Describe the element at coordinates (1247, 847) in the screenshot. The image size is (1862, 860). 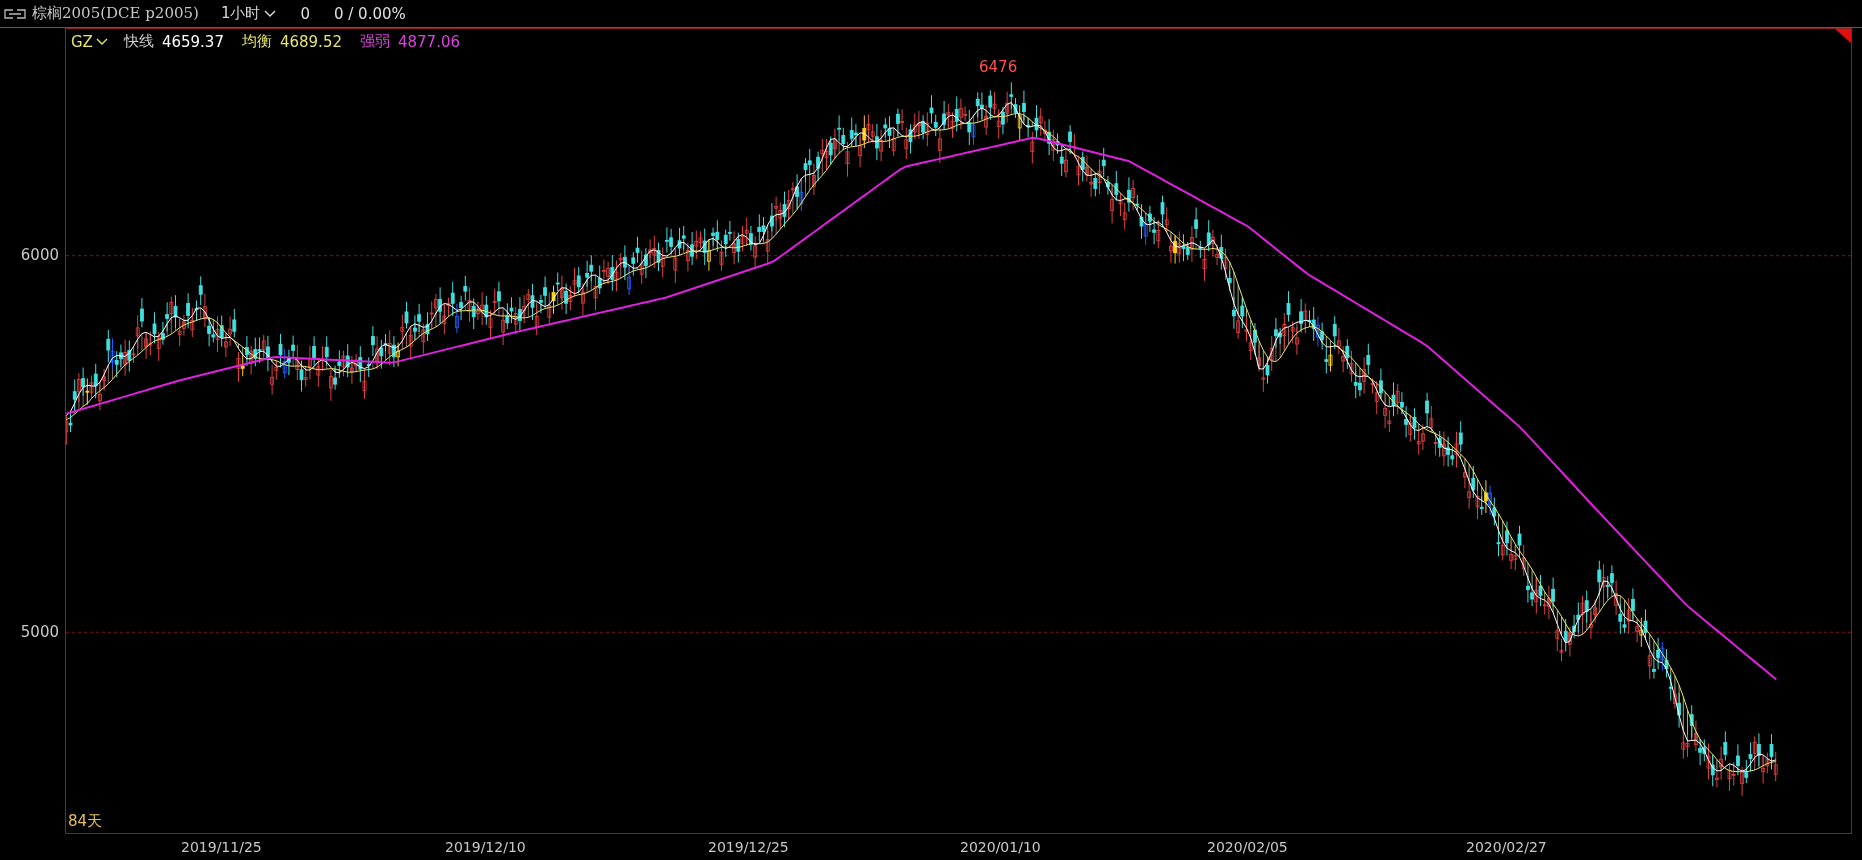
I see `x-axis-label: 2020/02/05` at that location.